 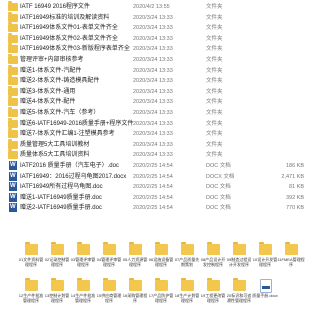 What do you see at coordinates (294, 197) in the screenshot?
I see `file-size: 392 KB` at bounding box center [294, 197].